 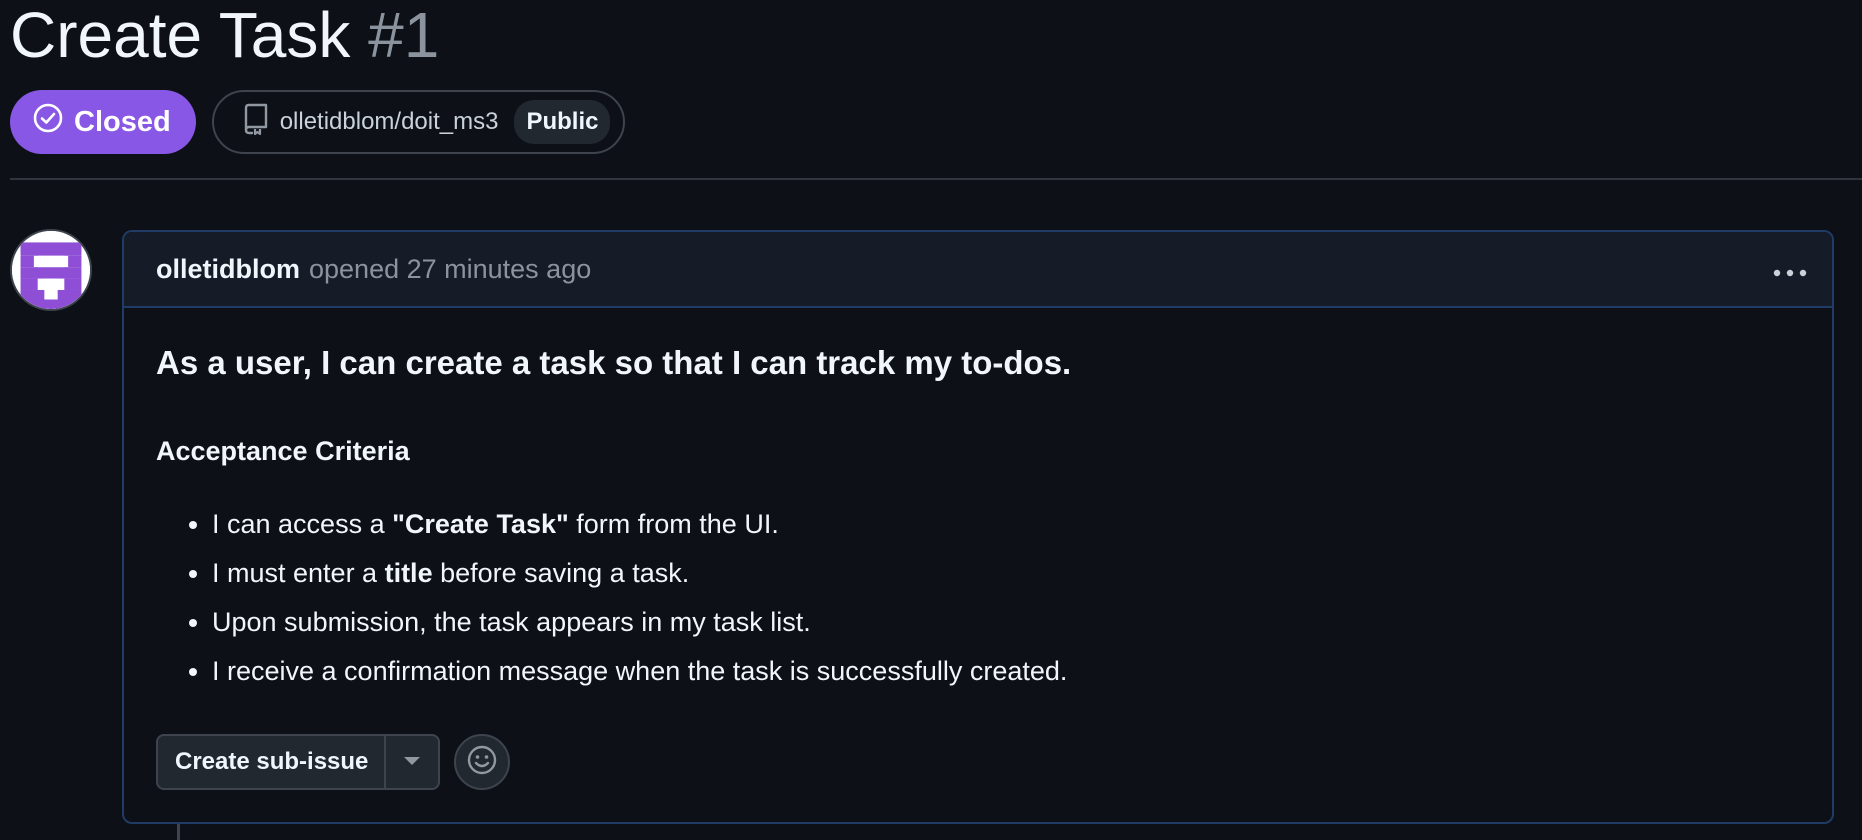 What do you see at coordinates (51, 270) in the screenshot?
I see `avatar` at bounding box center [51, 270].